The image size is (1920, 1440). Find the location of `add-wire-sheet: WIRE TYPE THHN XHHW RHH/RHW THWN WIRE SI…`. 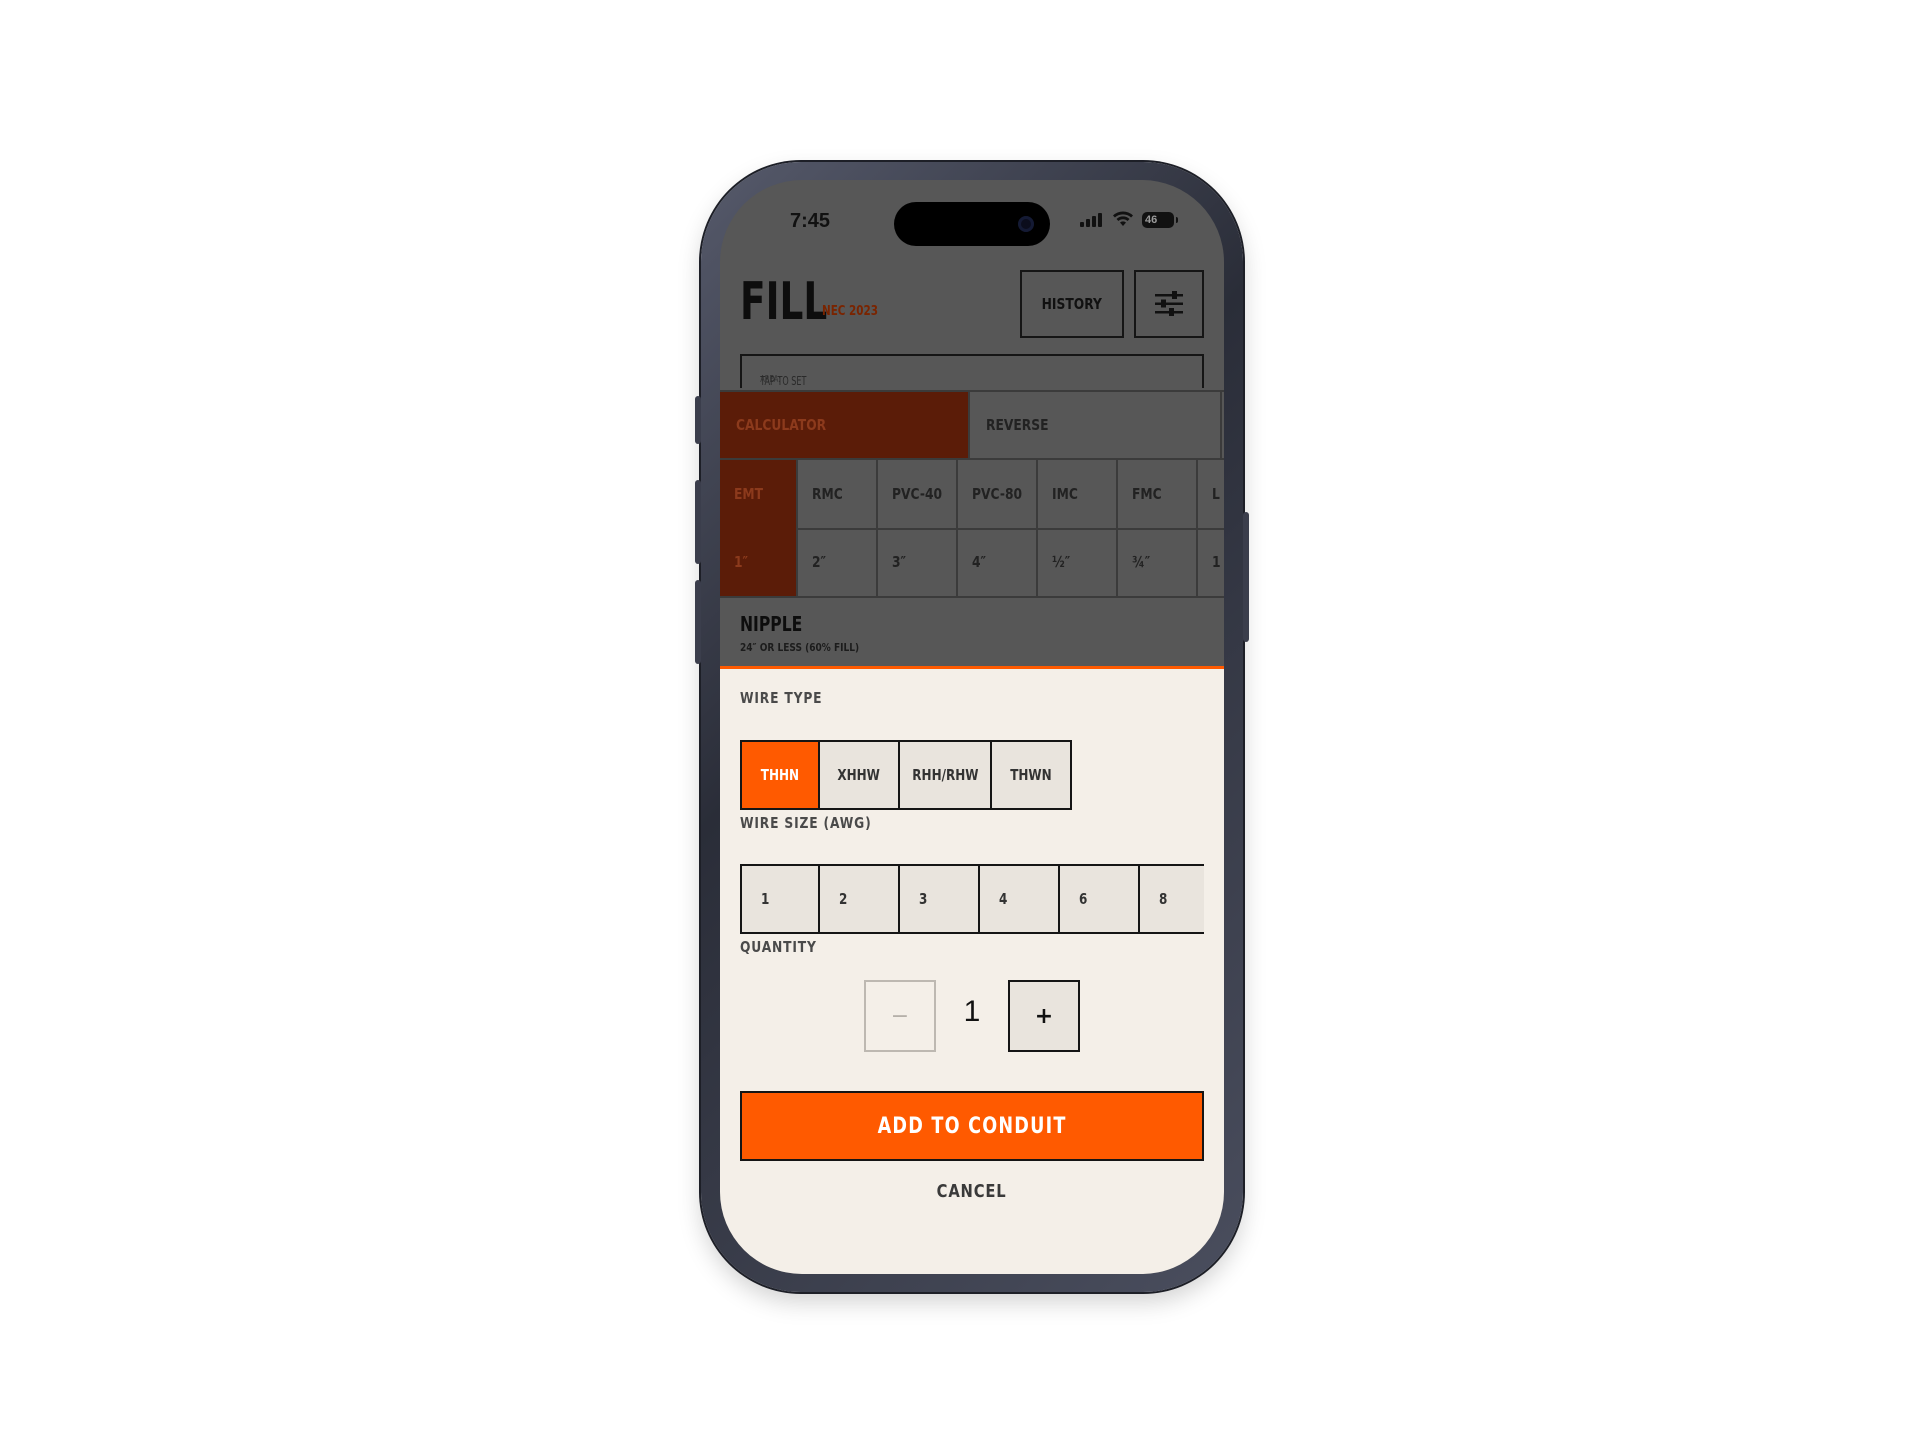

add-wire-sheet: WIRE TYPE THHN XHHW RHH/RHW THWN WIRE SI… is located at coordinates (972, 971).